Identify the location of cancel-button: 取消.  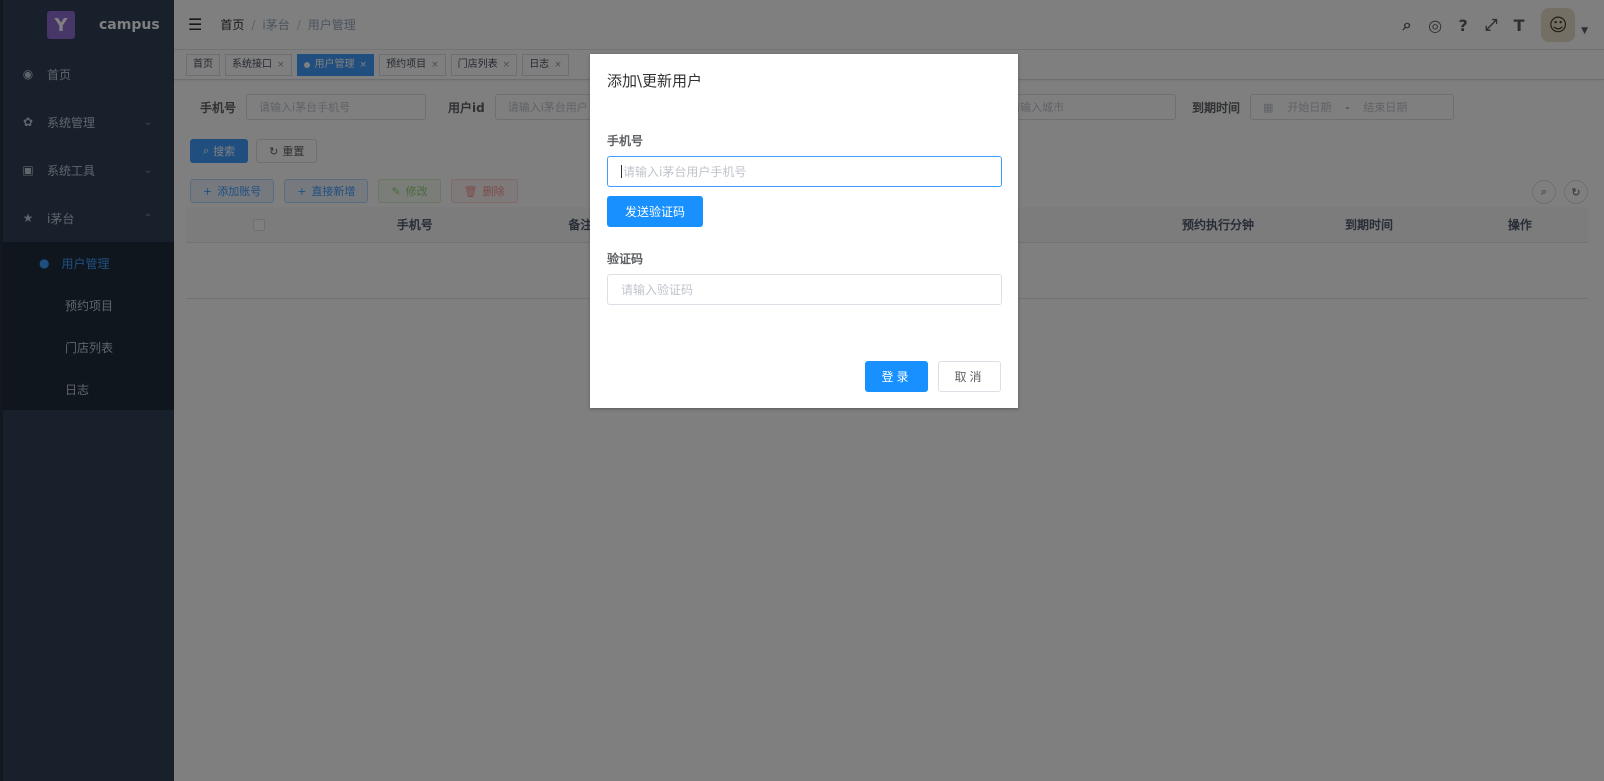
(969, 376).